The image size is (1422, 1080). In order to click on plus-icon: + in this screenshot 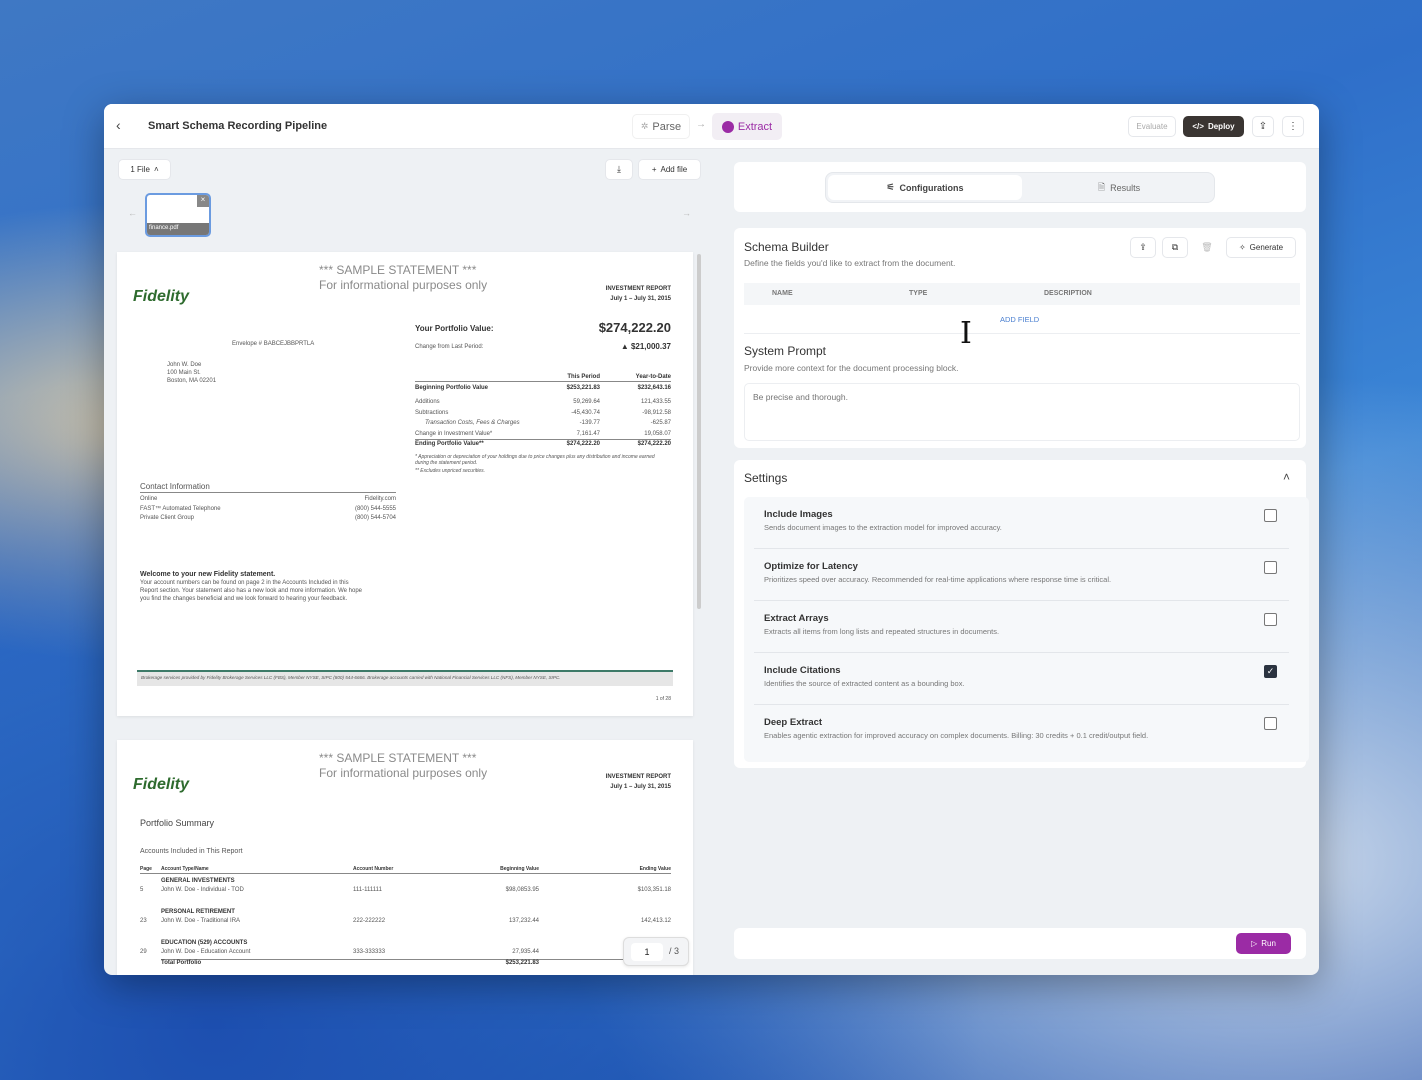, I will do `click(654, 169)`.